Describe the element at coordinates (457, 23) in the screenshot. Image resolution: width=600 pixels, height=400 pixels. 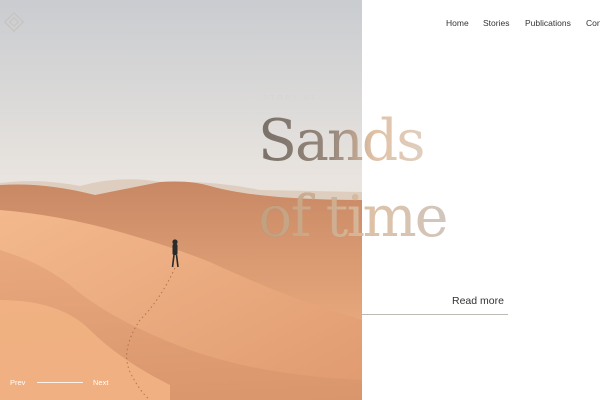
I see `nav-home: Home` at that location.